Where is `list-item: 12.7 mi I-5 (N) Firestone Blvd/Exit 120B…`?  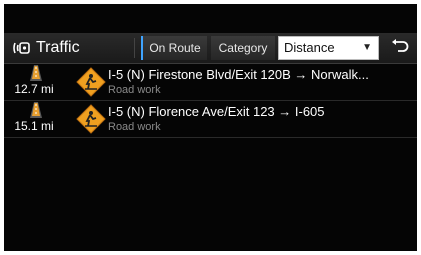
list-item: 12.7 mi I-5 (N) Firestone Blvd/Exit 120B… is located at coordinates (210, 82).